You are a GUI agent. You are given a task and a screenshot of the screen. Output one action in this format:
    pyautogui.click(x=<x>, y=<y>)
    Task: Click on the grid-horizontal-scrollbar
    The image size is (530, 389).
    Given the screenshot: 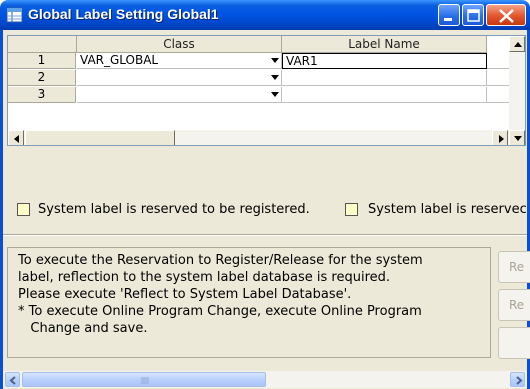 What is the action you would take?
    pyautogui.click(x=258, y=137)
    